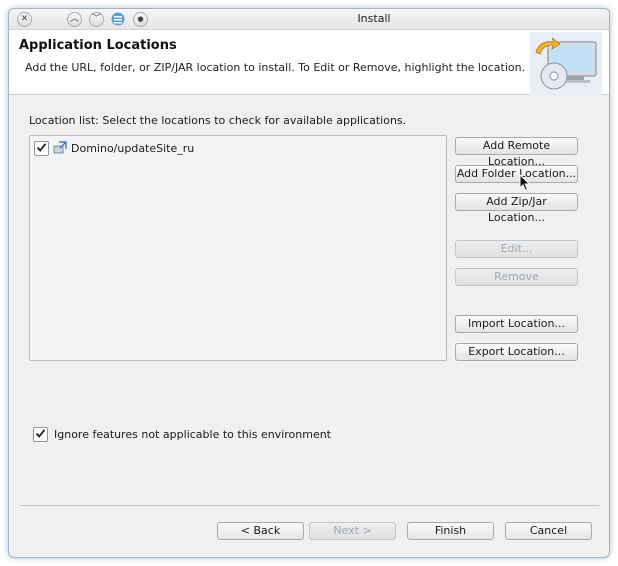 Image resolution: width=618 pixels, height=566 pixels. What do you see at coordinates (41, 148) in the screenshot?
I see `location-checkbox` at bounding box center [41, 148].